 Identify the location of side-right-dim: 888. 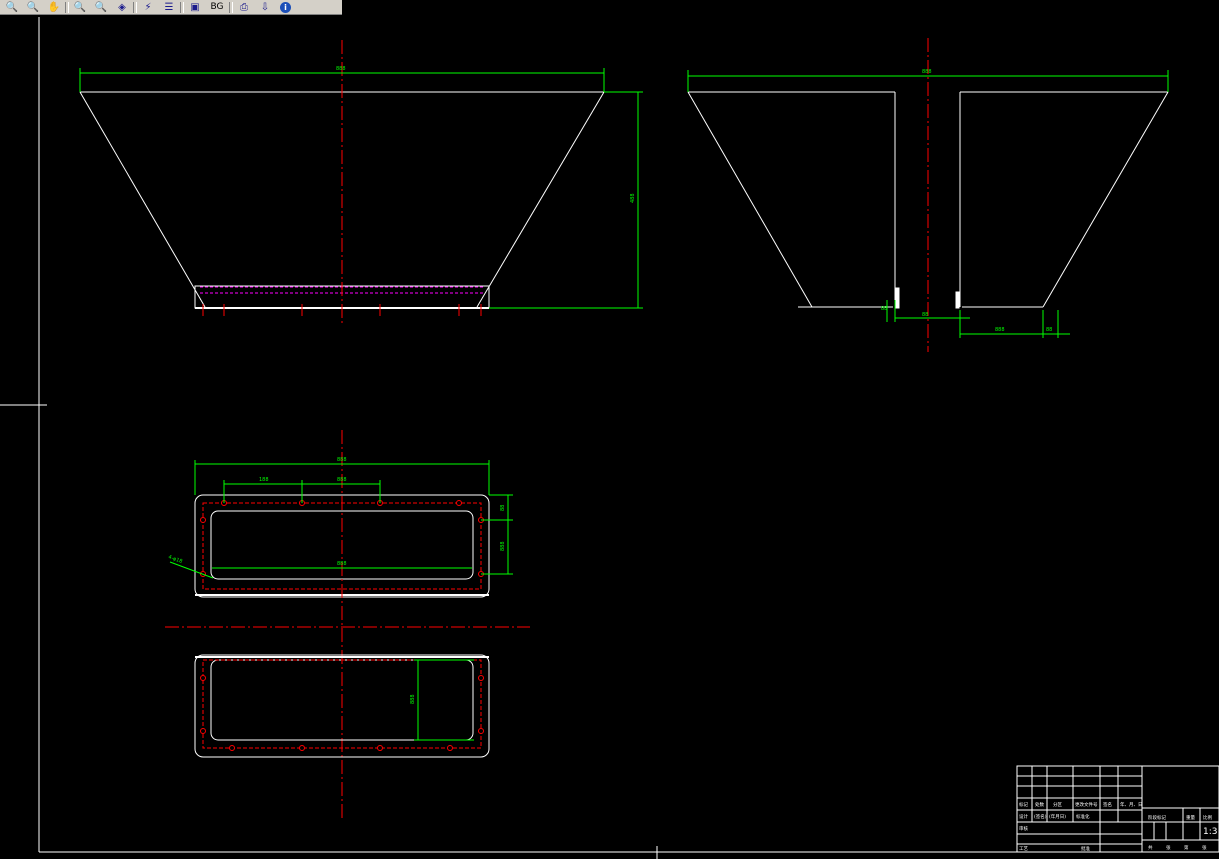
(1000, 330).